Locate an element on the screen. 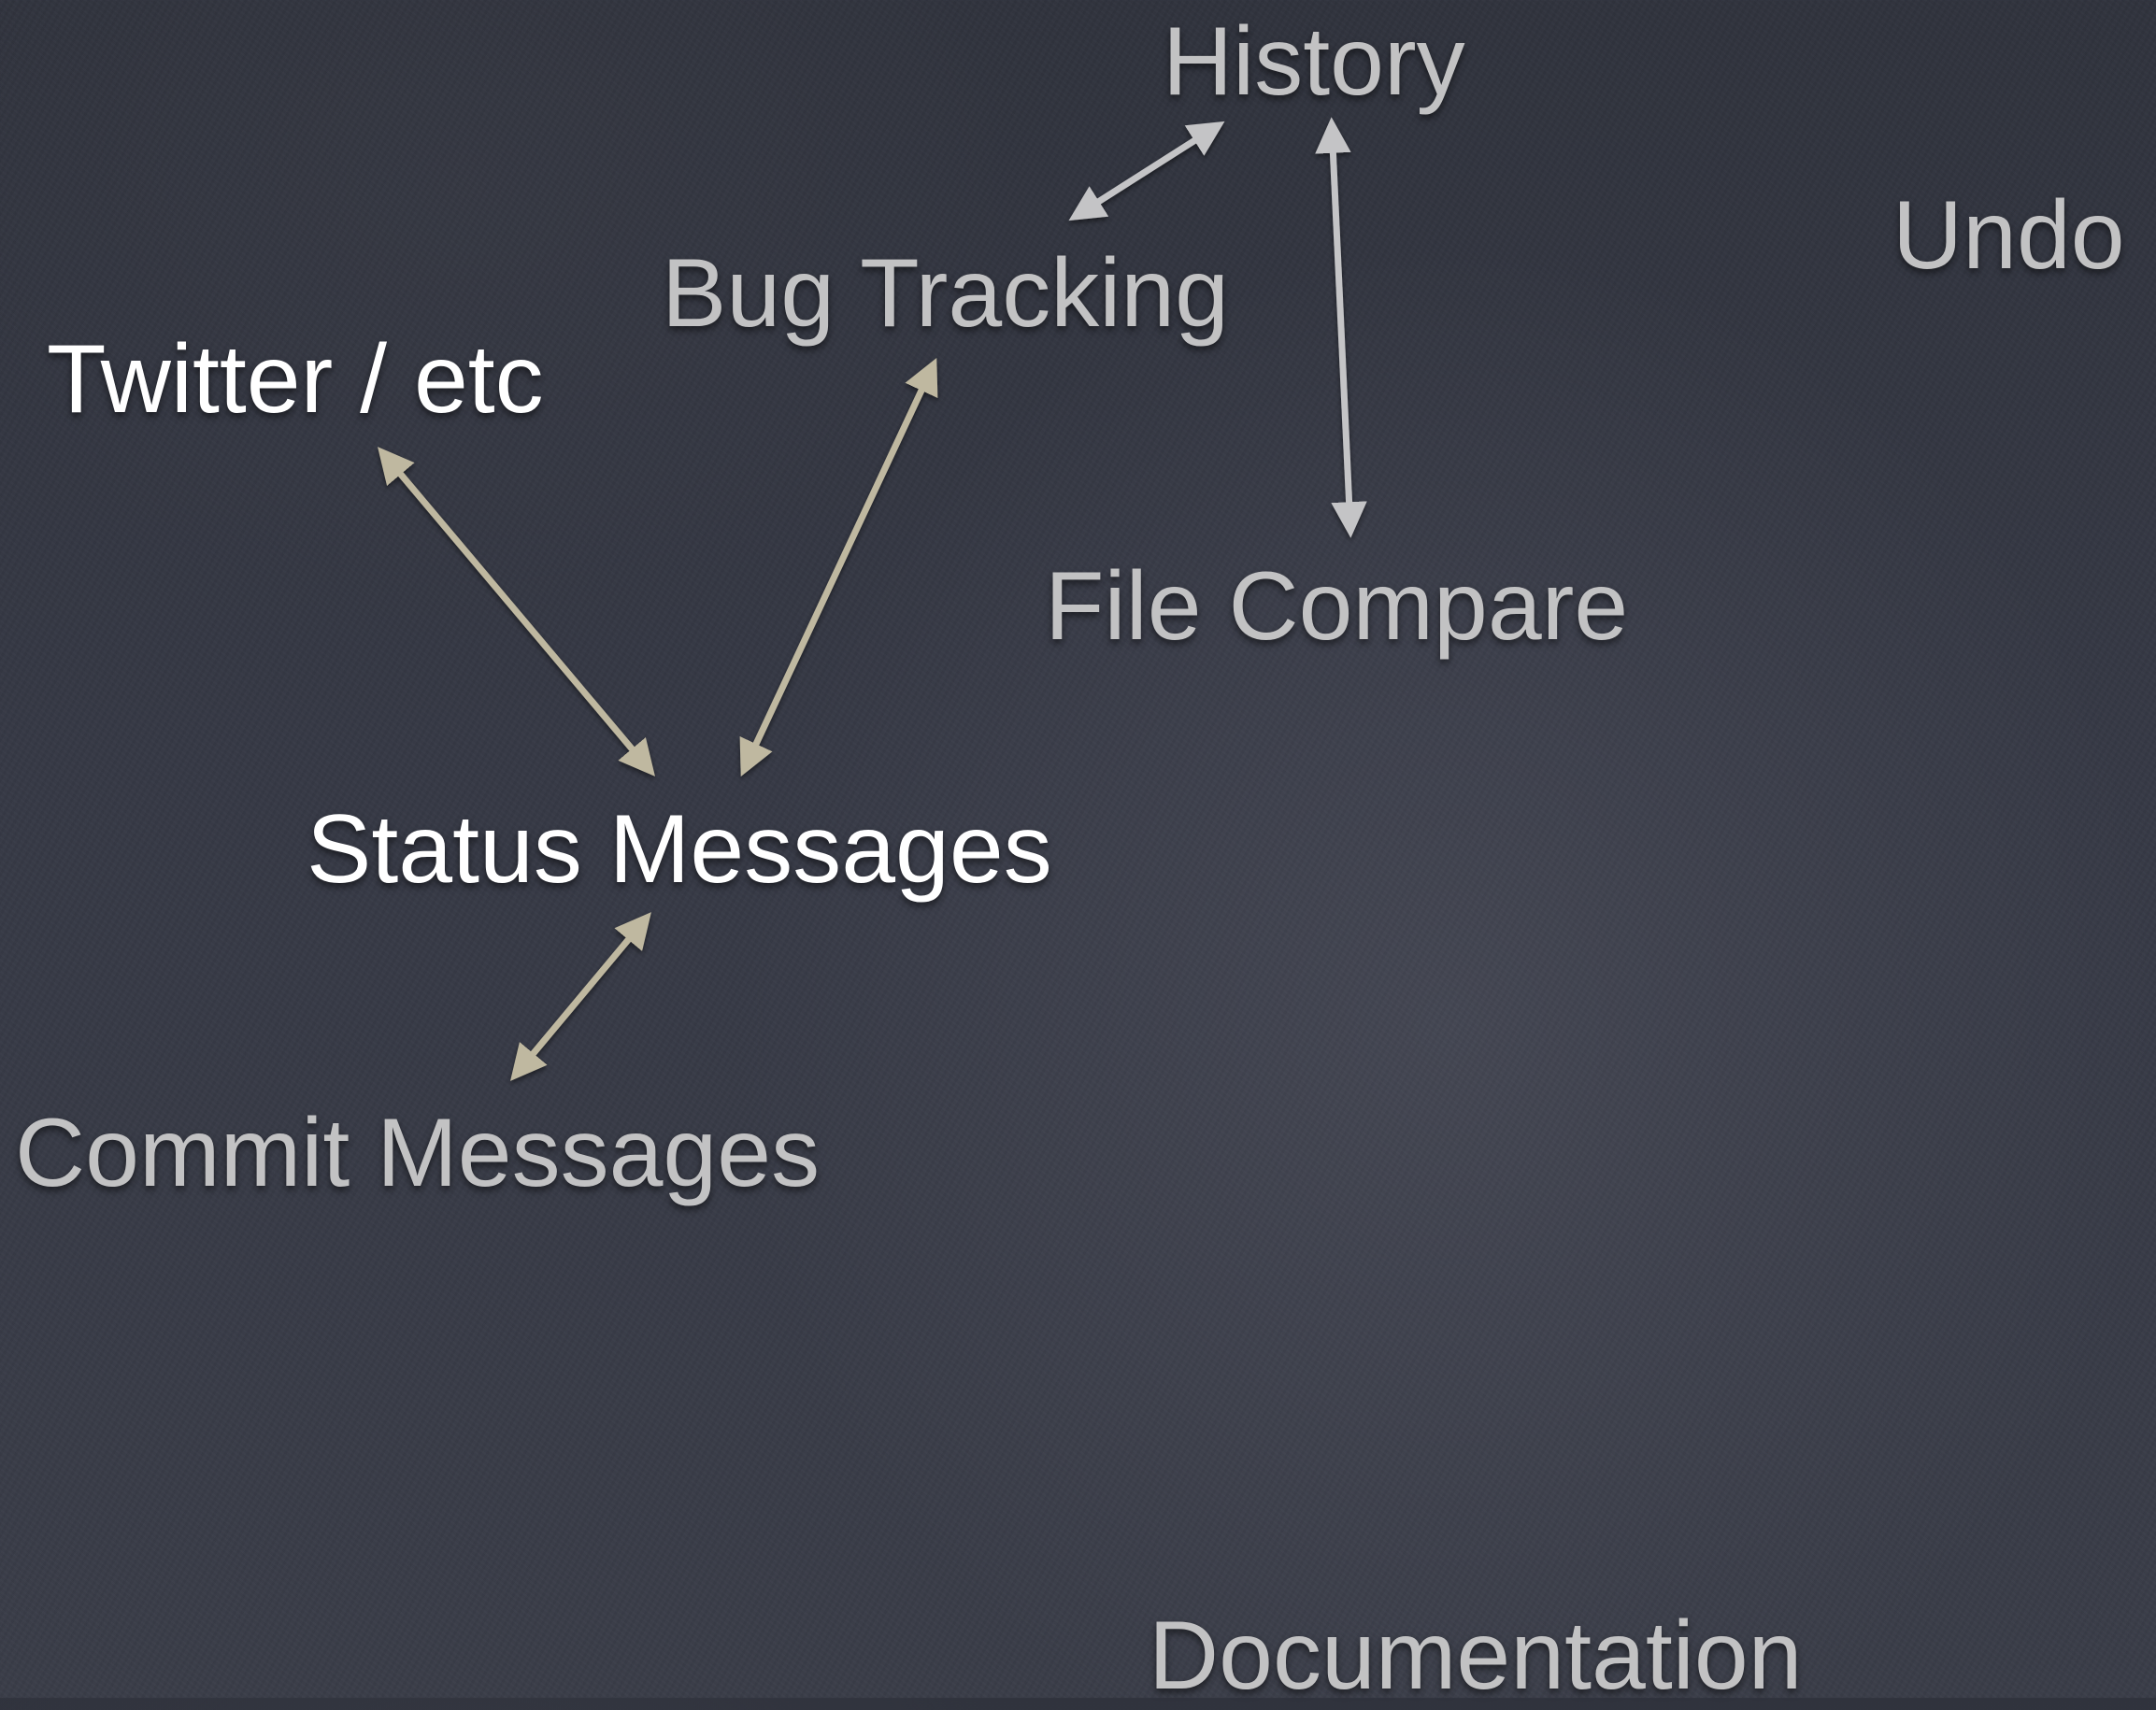 The image size is (2156, 1710). node-commit-messages: Commit Messages is located at coordinates (418, 1153).